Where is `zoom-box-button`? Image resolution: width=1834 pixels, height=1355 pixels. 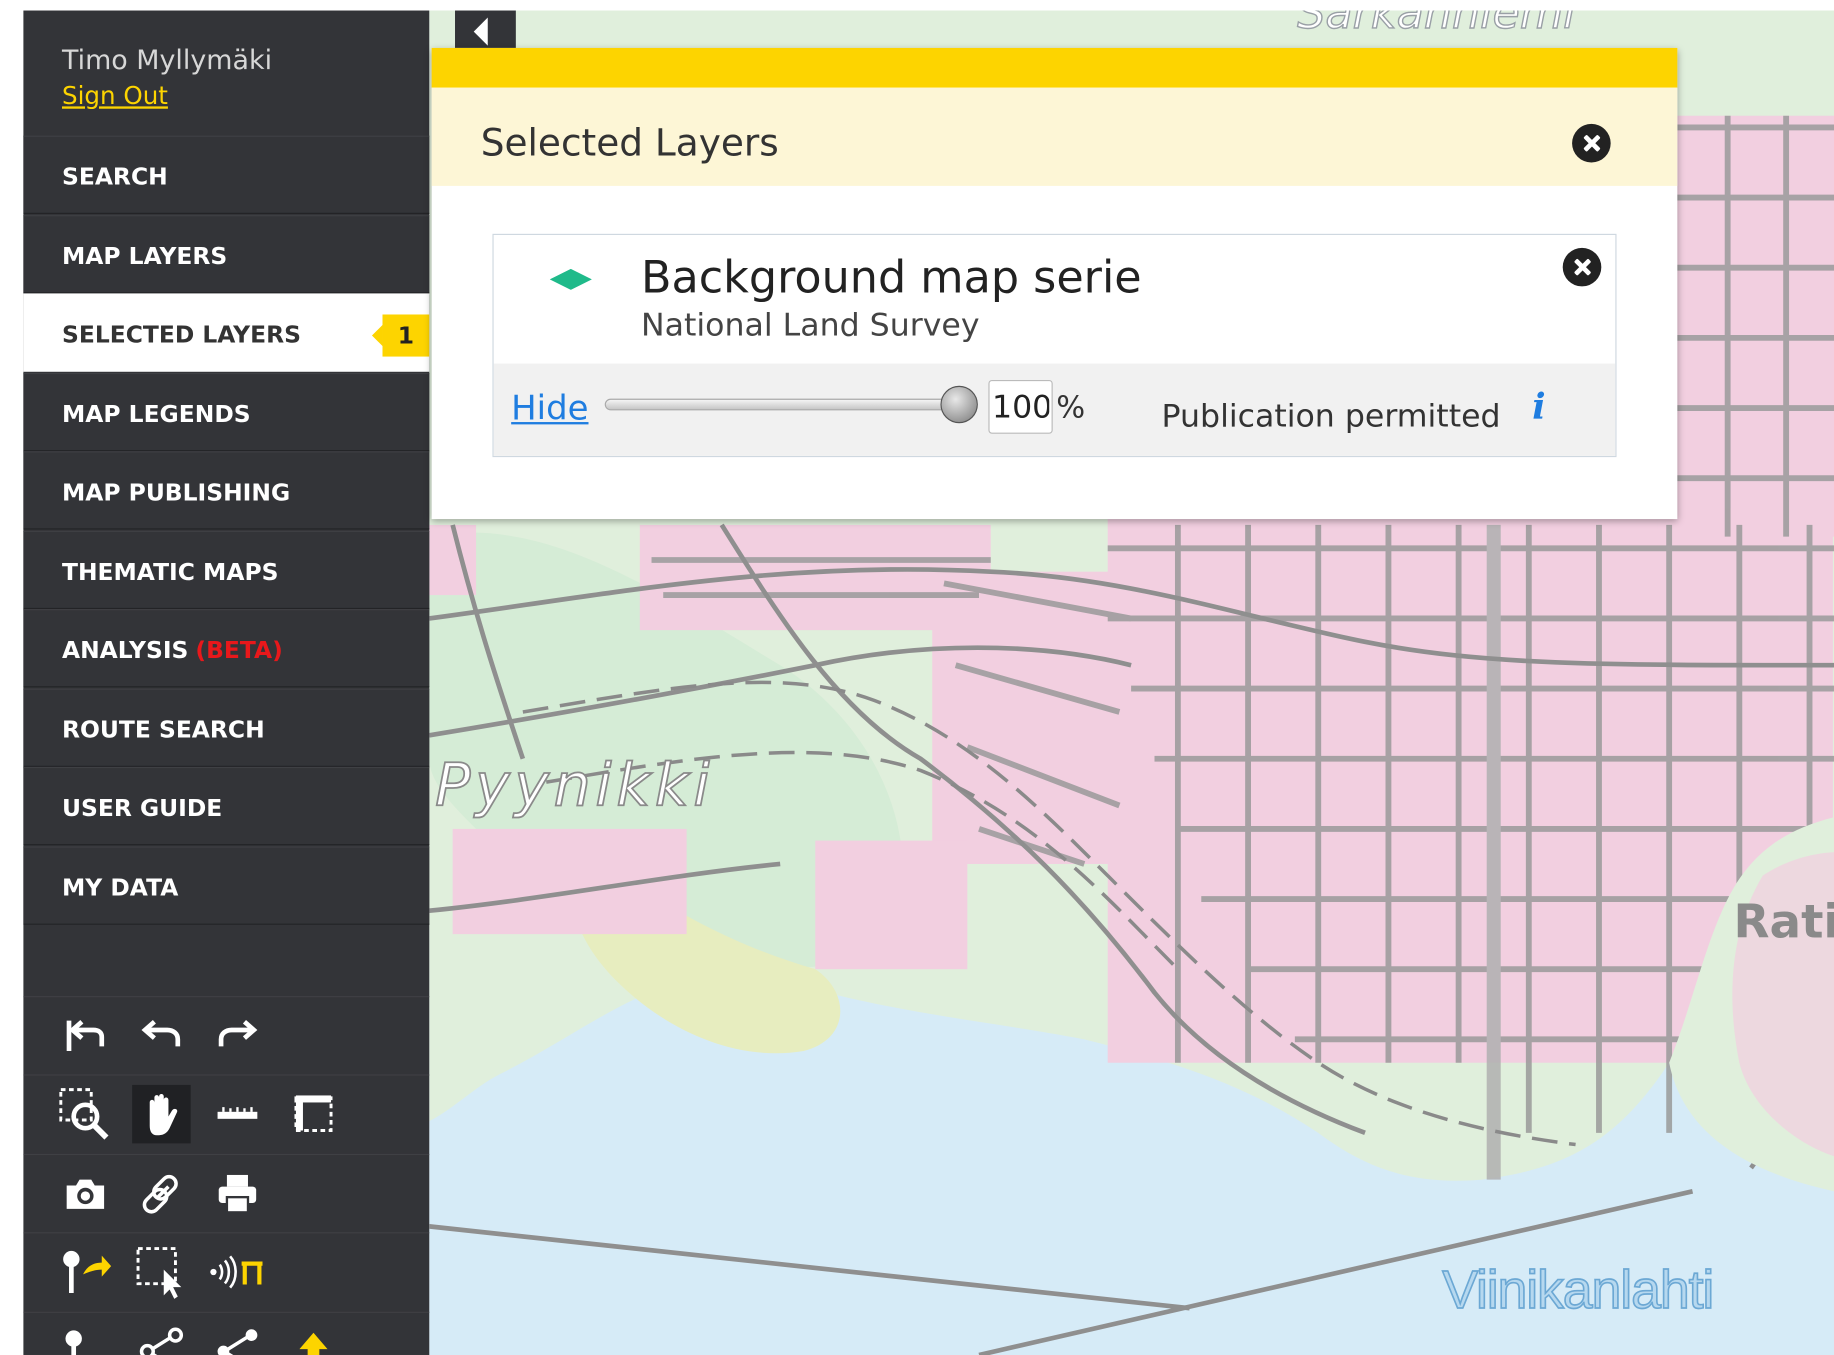
zoom-box-button is located at coordinates (85, 1114).